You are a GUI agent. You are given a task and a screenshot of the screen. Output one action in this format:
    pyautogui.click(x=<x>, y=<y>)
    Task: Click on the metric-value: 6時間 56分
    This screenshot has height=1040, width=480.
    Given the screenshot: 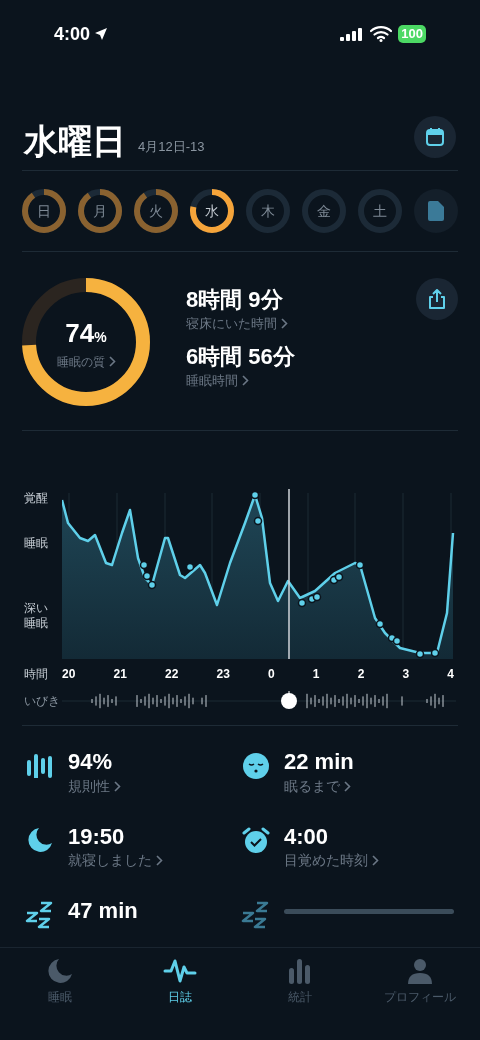 What is the action you would take?
    pyautogui.click(x=241, y=357)
    